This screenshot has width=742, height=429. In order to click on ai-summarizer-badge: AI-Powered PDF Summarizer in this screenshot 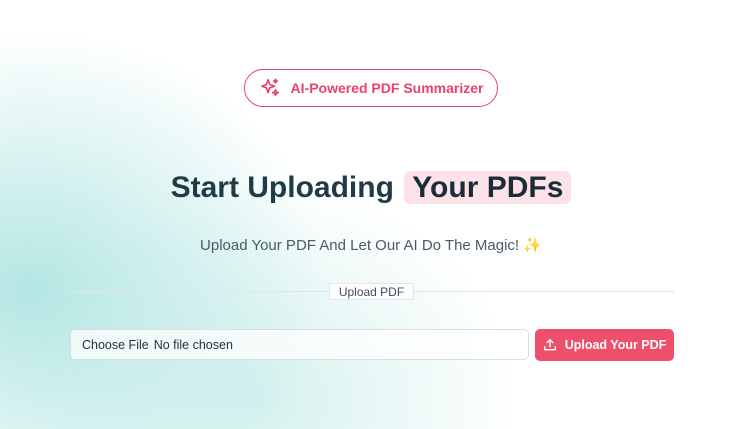, I will do `click(371, 88)`.